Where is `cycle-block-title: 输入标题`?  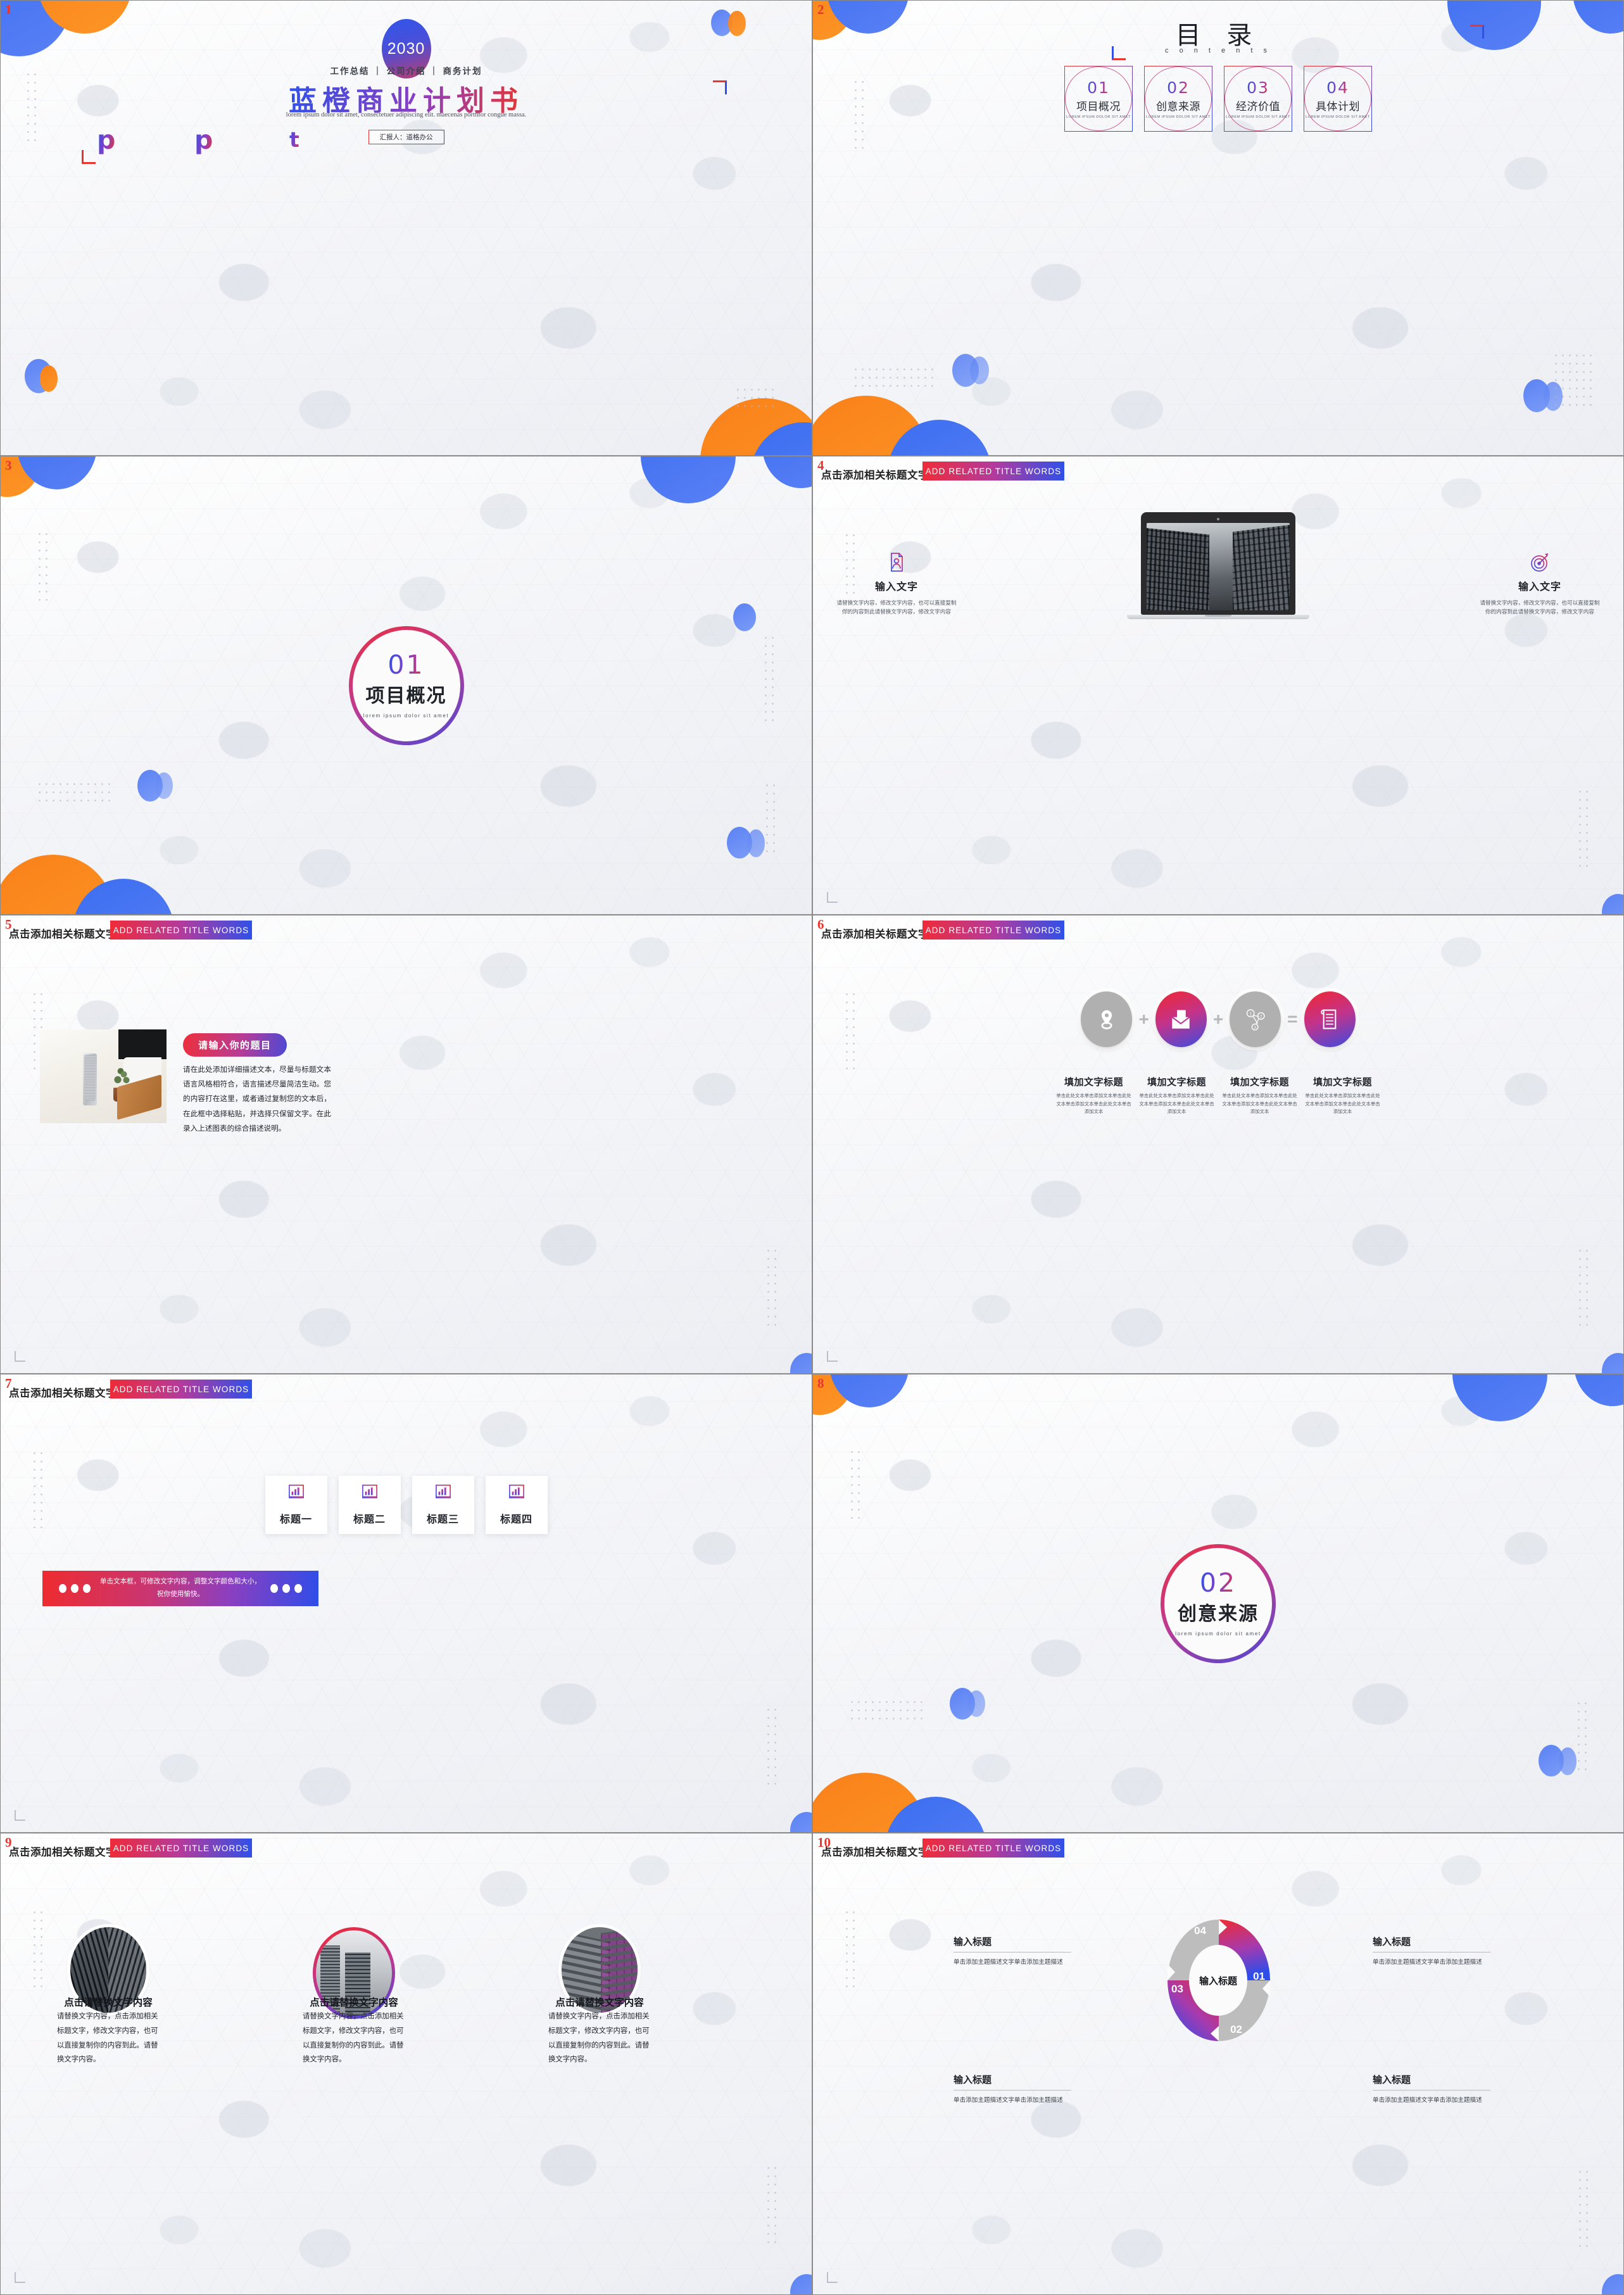
cycle-block-title: 输入标题 is located at coordinates (973, 1942).